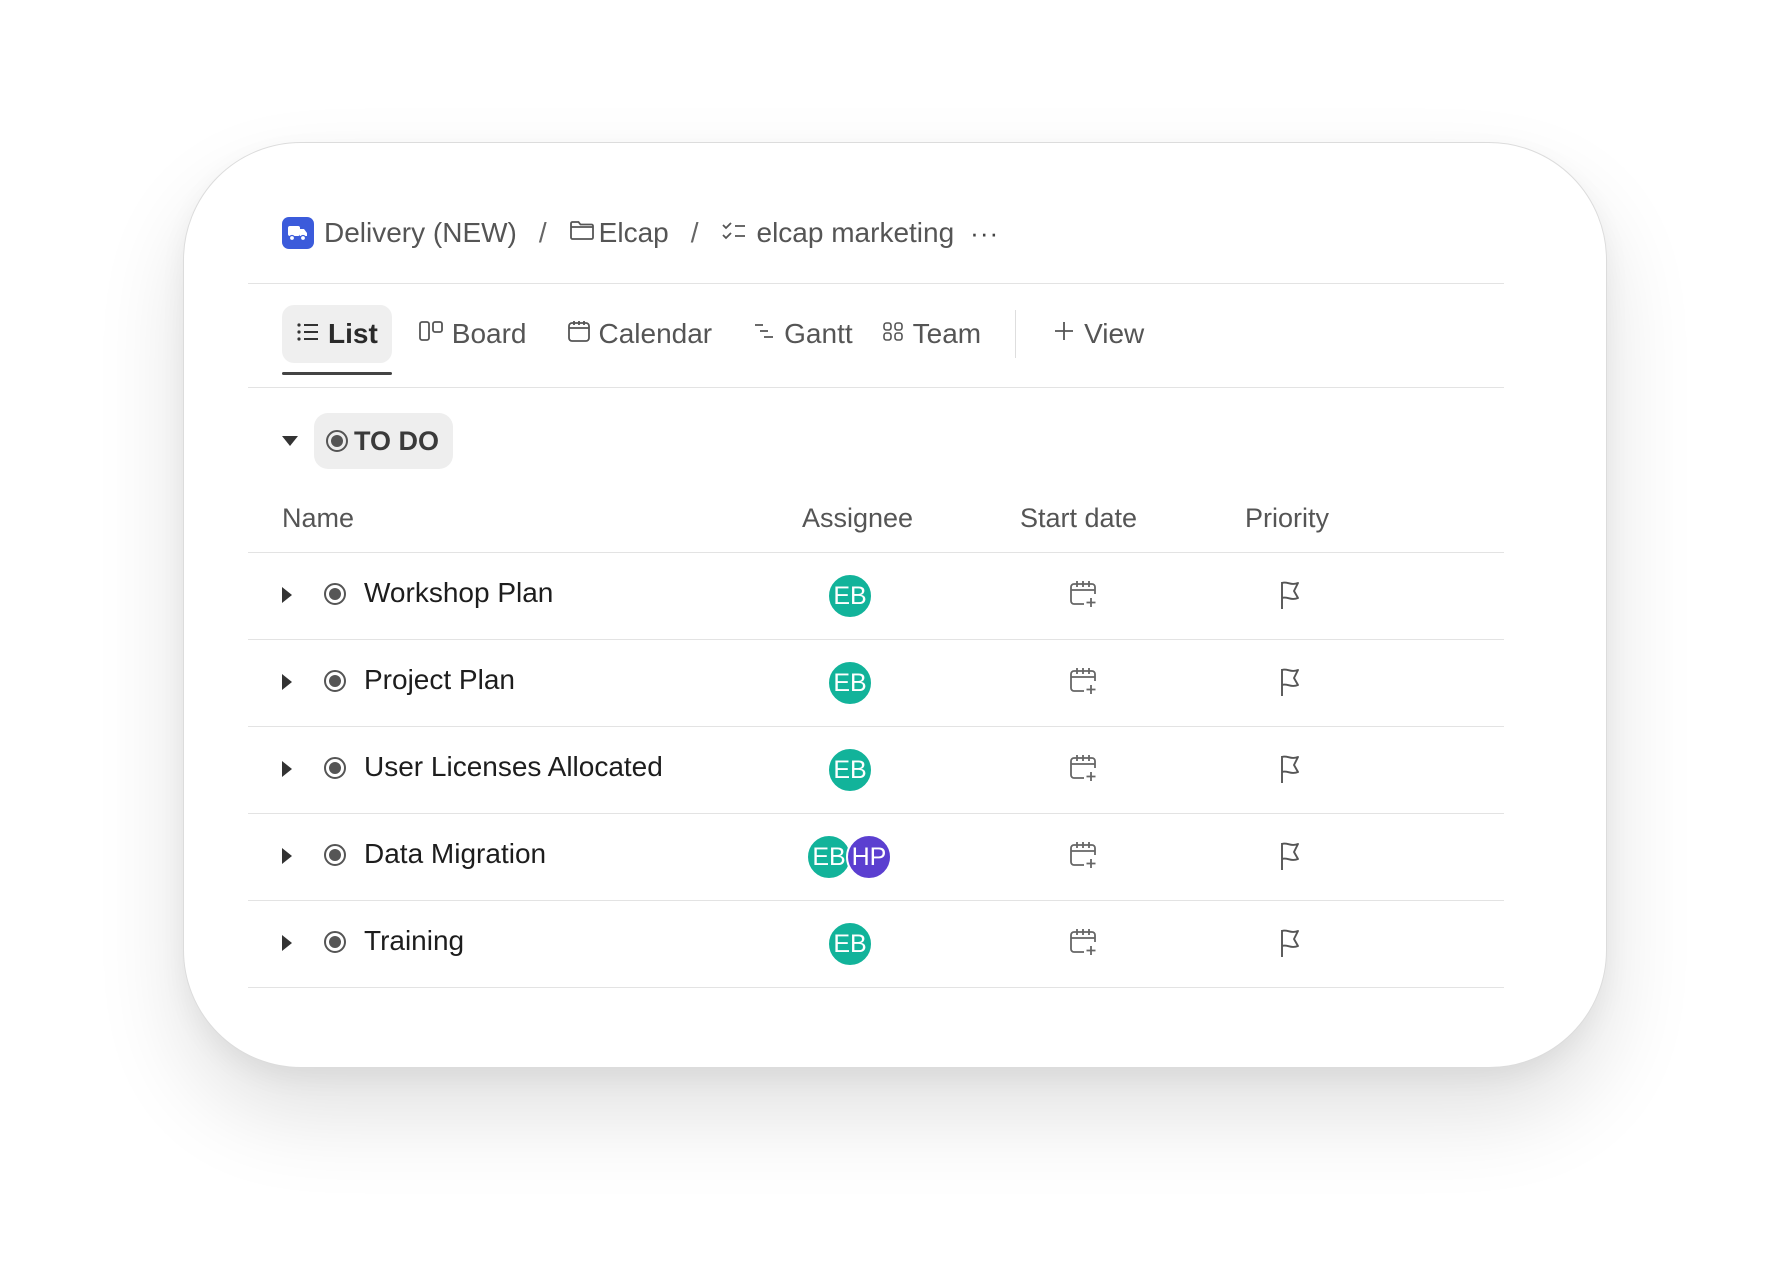 The width and height of the screenshot is (1784, 1288). I want to click on list-icon, so click(308, 334).